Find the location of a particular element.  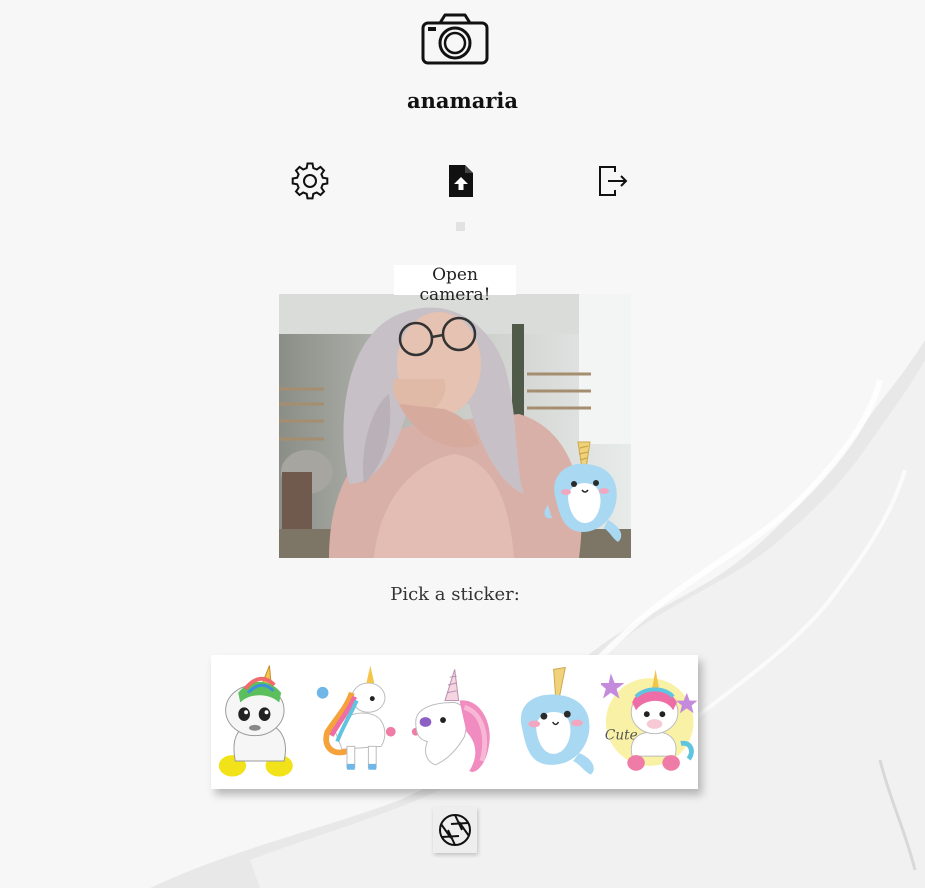

username: anamaria is located at coordinates (462, 100).